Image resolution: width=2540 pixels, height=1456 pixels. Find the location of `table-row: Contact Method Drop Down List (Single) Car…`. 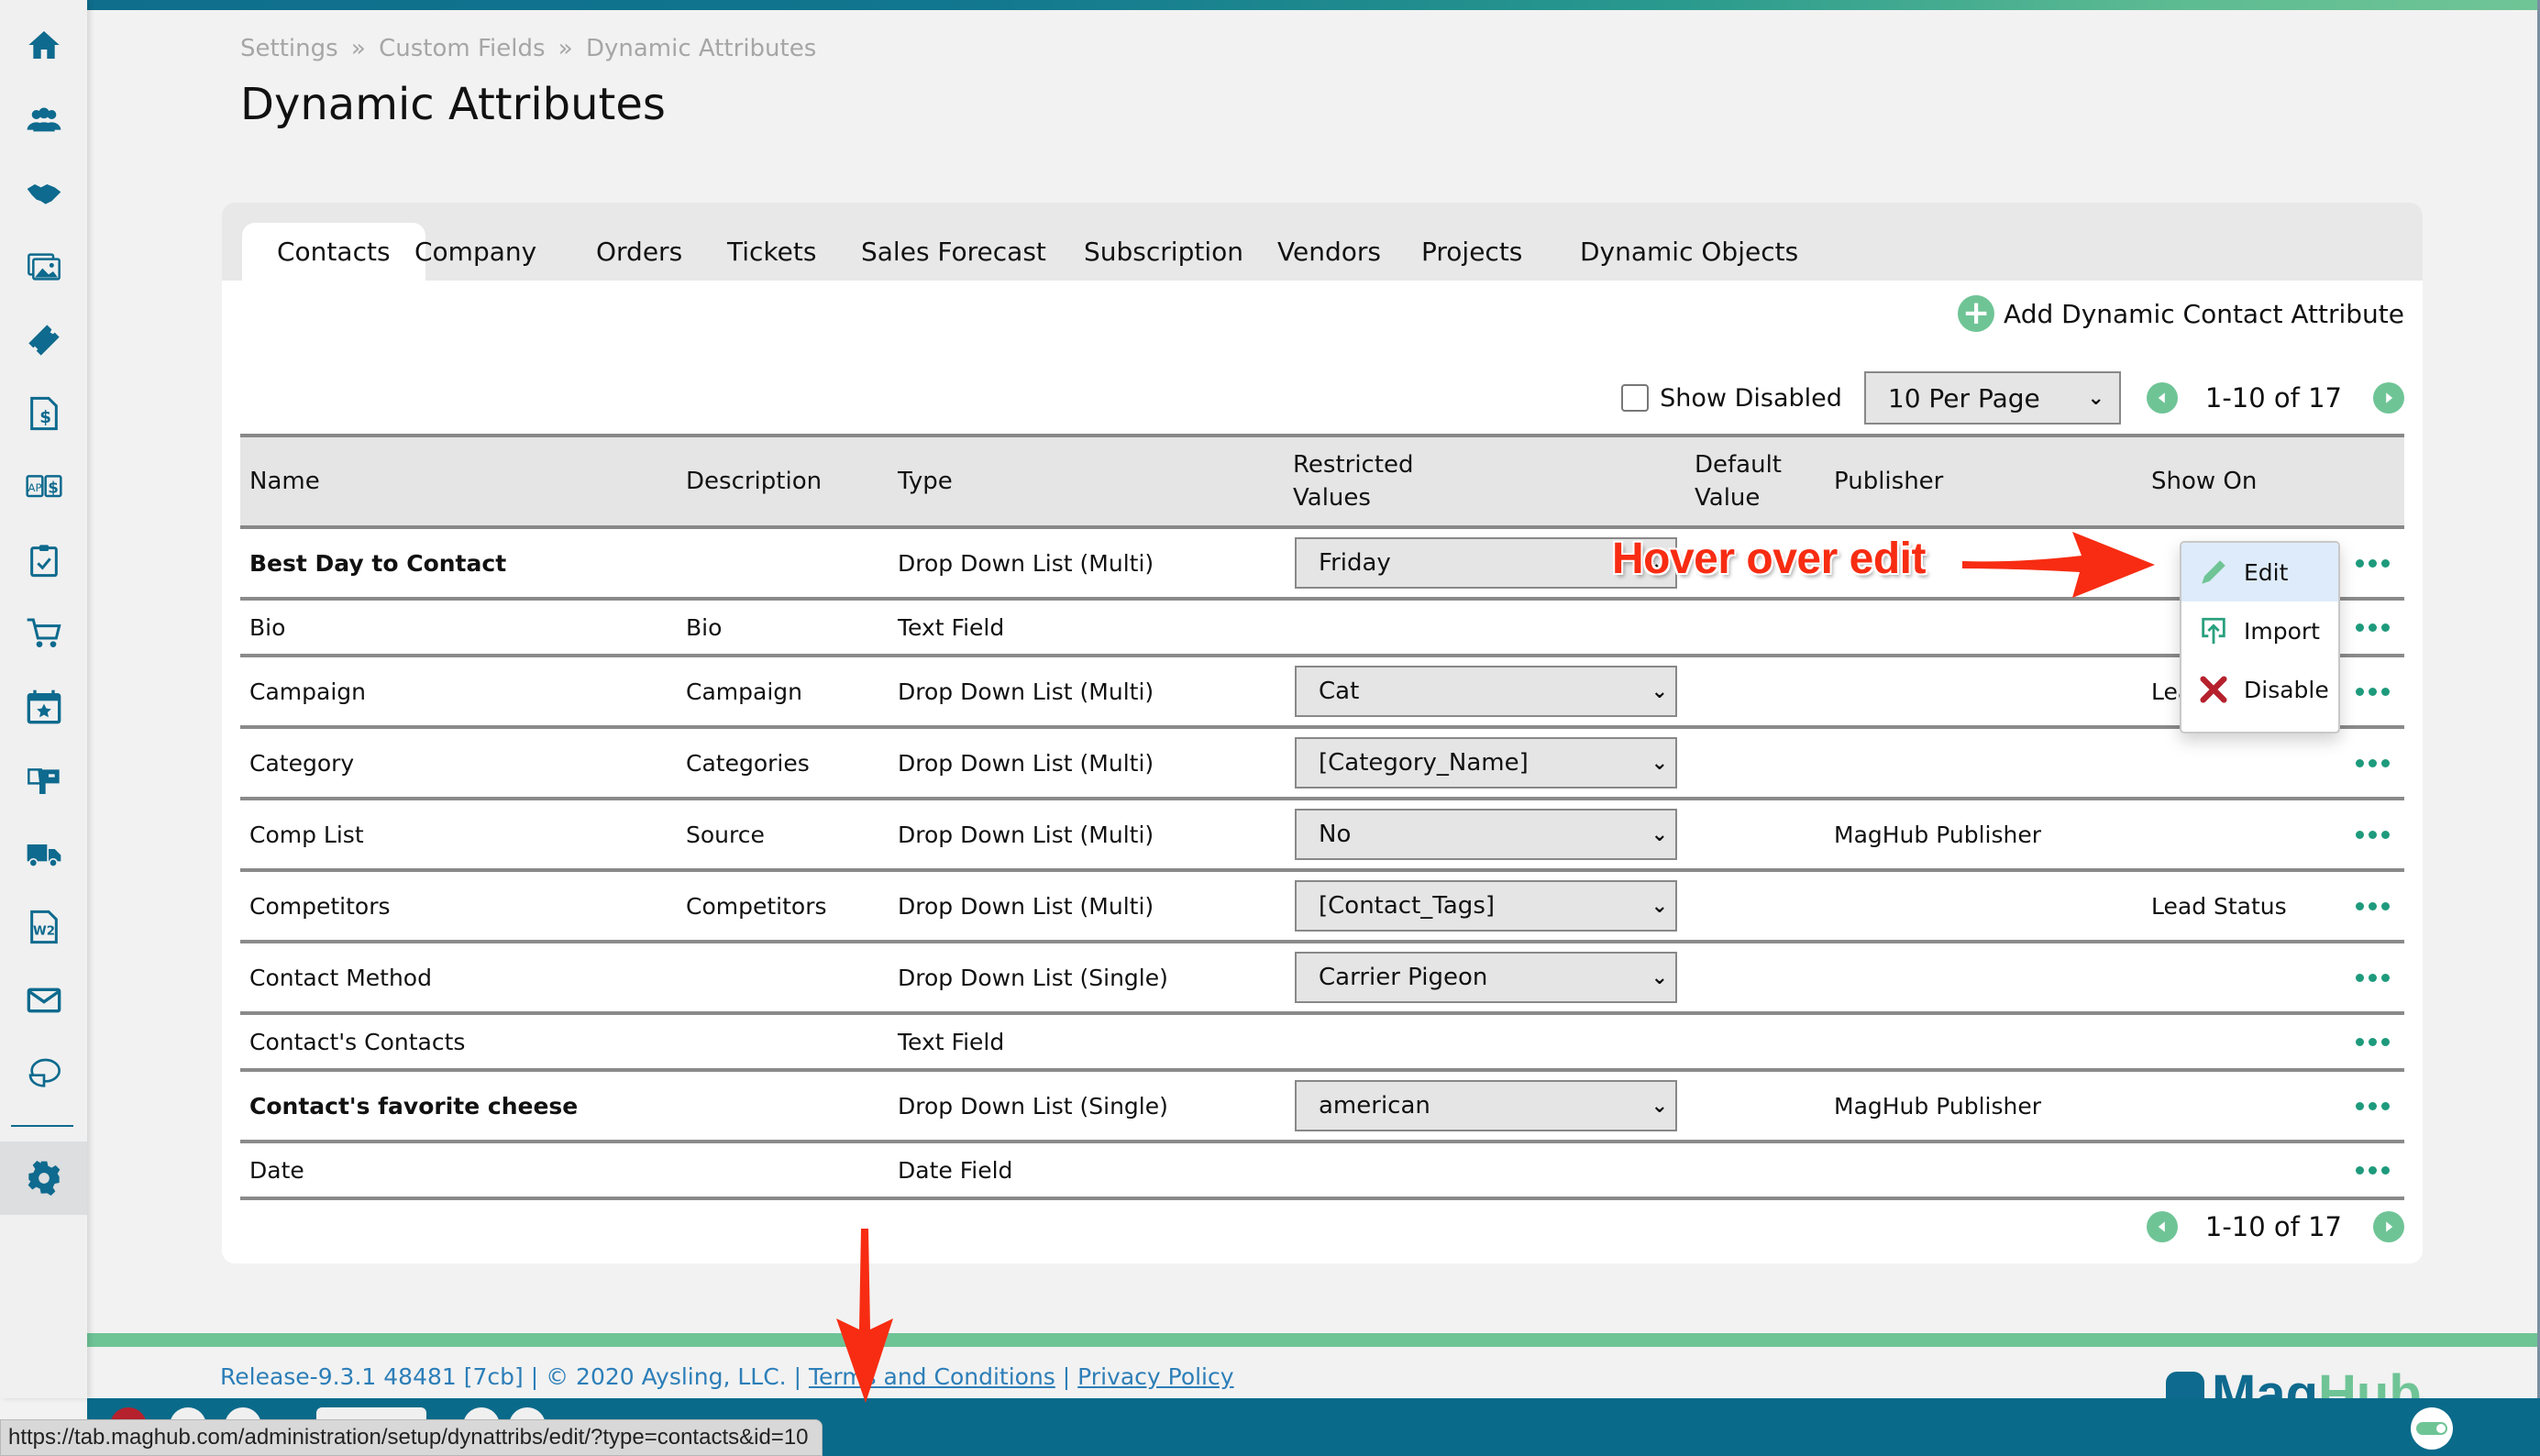

table-row: Contact Method Drop Down List (Single) Car… is located at coordinates (1322, 979).